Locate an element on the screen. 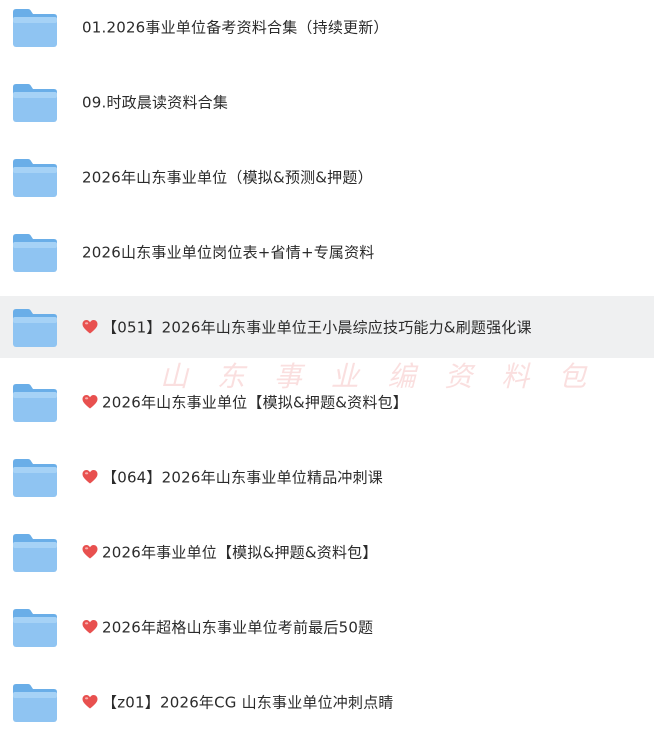 This screenshot has width=654, height=733. folder-row: 2026年事业单位【模拟&押题&资料包】 is located at coordinates (327, 552).